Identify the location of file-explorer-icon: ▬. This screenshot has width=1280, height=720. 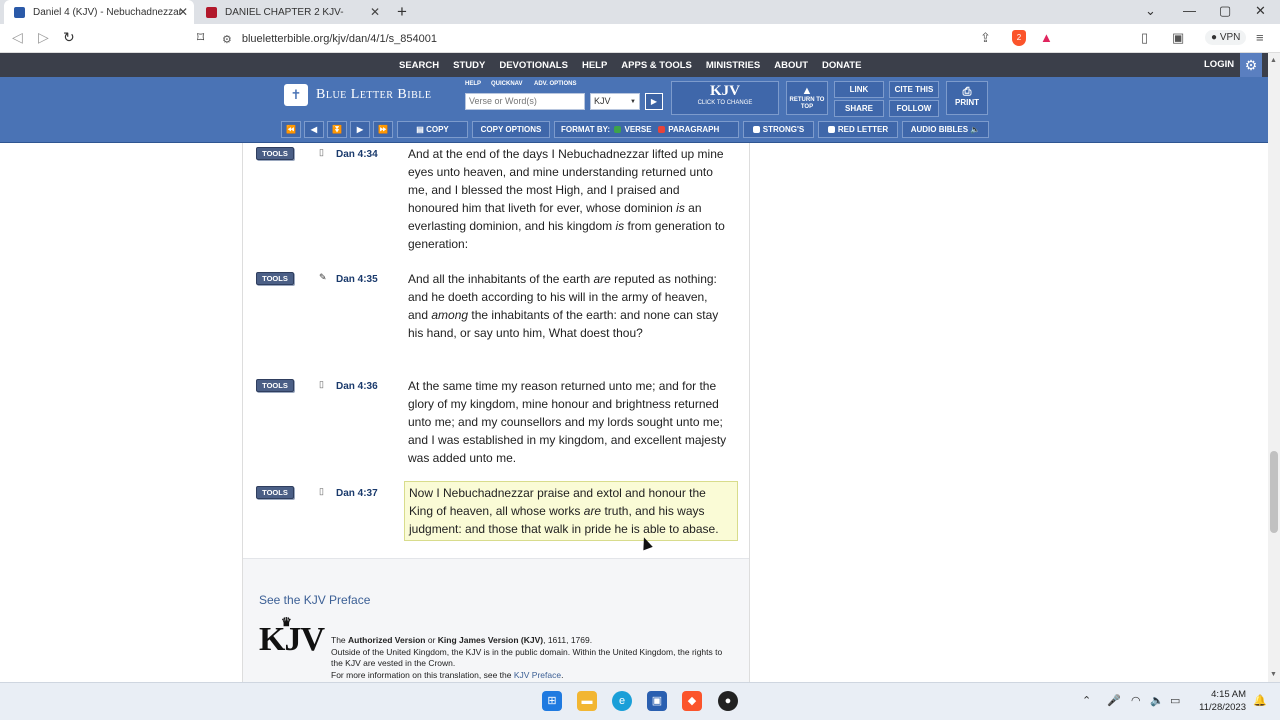
(587, 701).